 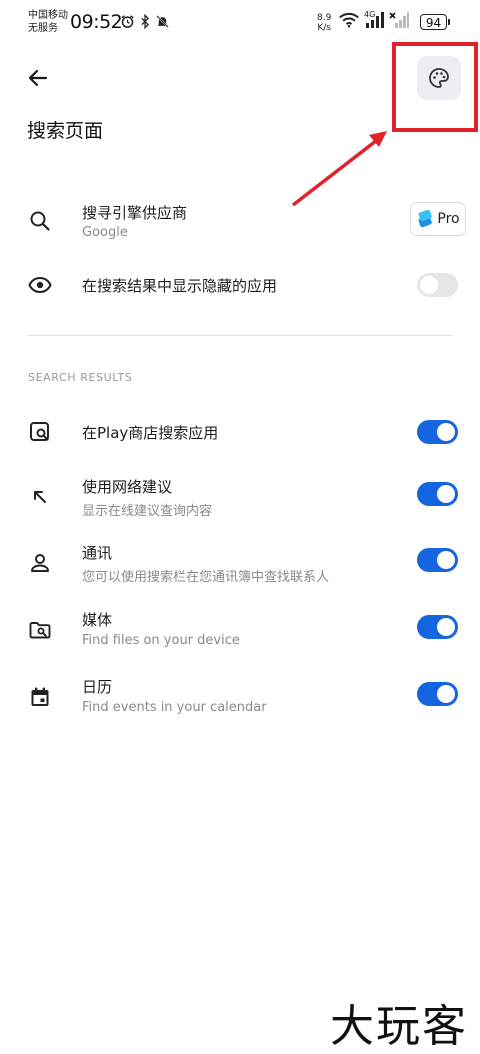 I want to click on person-icon, so click(x=40, y=563).